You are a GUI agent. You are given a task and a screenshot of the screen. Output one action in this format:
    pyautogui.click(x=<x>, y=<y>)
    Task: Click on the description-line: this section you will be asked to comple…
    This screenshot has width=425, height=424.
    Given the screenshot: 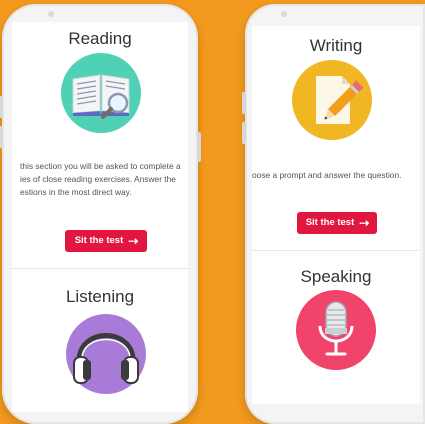 What is the action you would take?
    pyautogui.click(x=100, y=166)
    